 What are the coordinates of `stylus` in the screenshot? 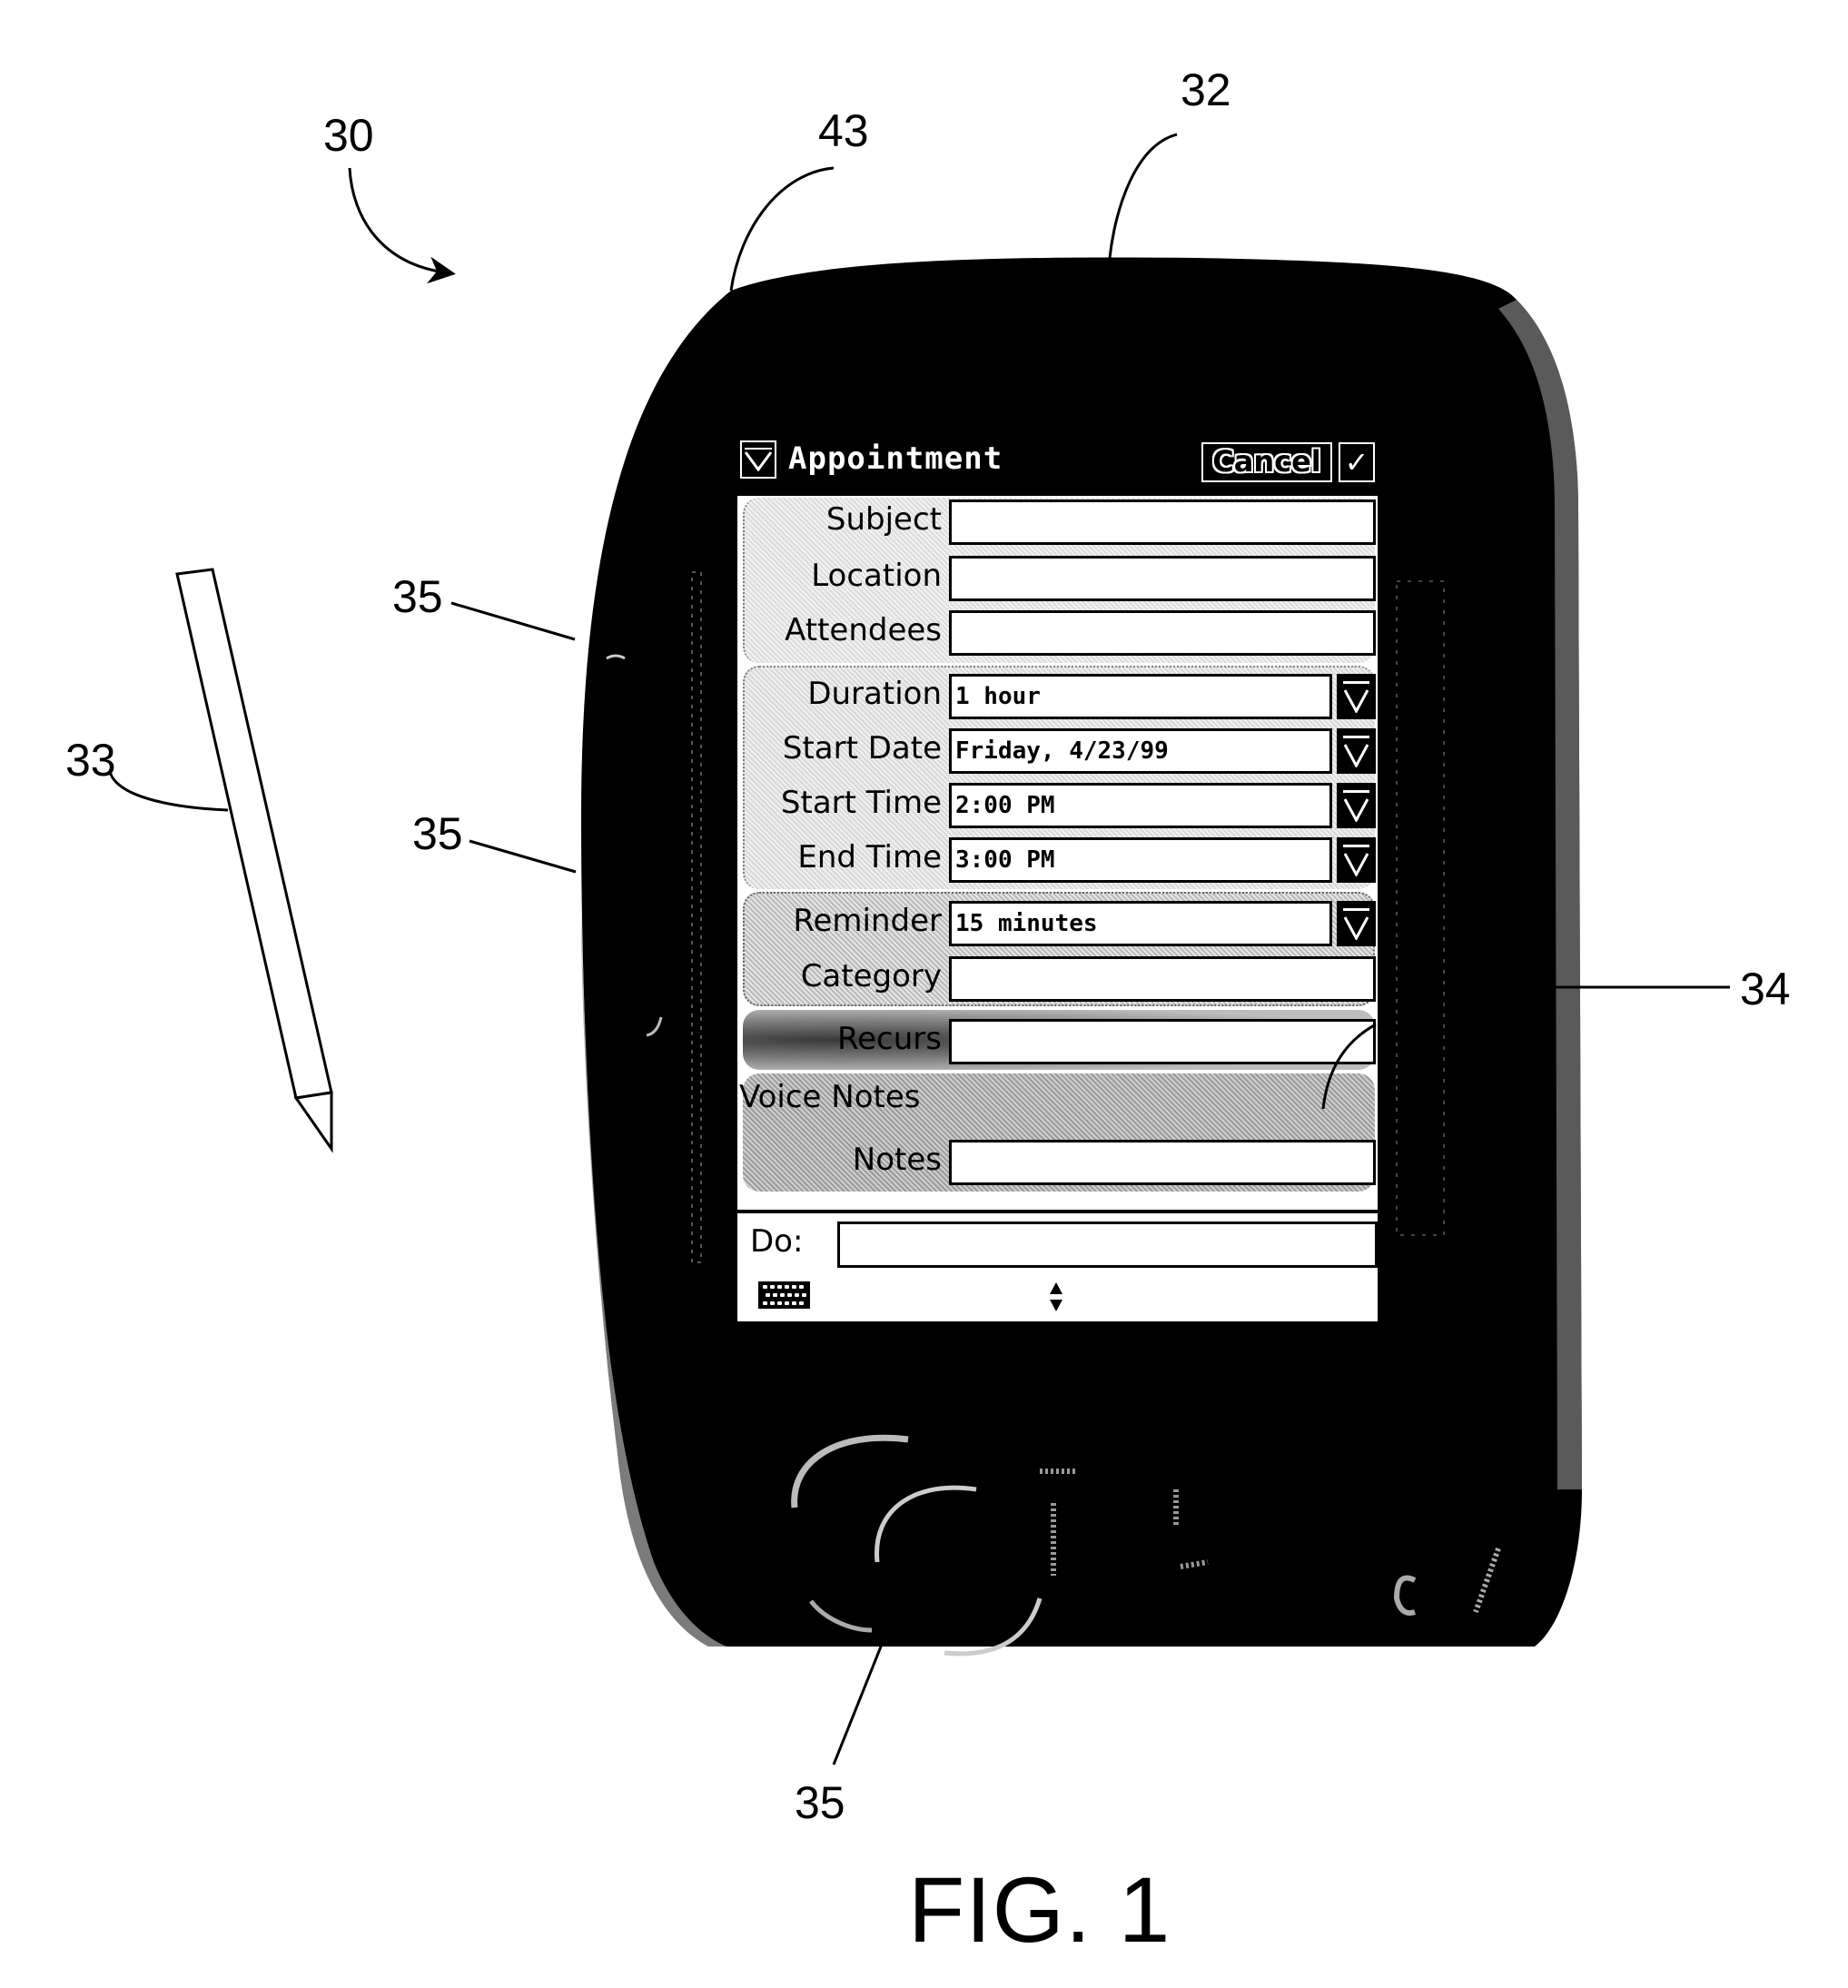 It's located at (254, 860).